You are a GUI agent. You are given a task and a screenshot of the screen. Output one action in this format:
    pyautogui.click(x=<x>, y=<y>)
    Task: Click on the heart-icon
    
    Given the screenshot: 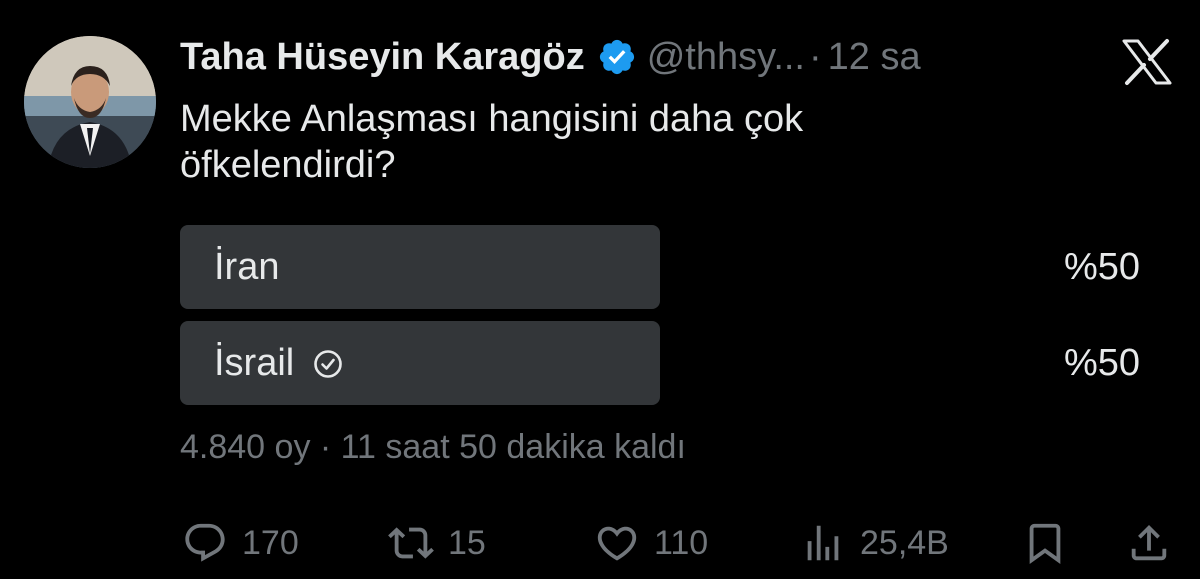 What is the action you would take?
    pyautogui.click(x=617, y=543)
    